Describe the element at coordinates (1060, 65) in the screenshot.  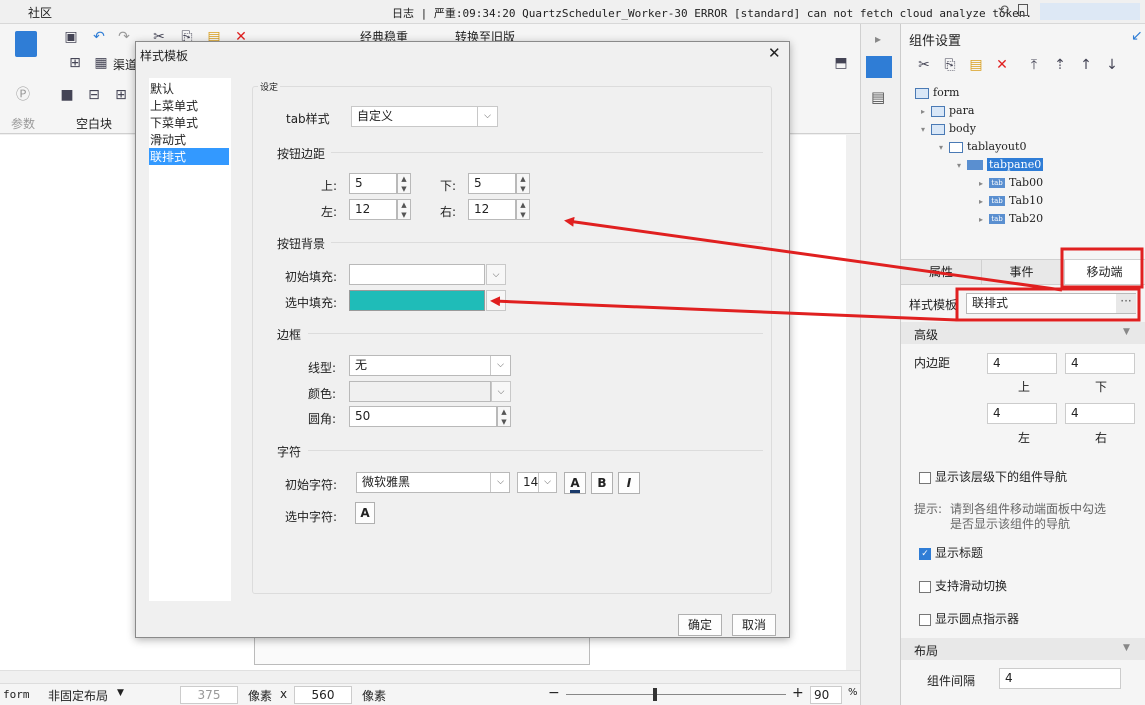
I see `move-up-fast-icon: ⇡` at that location.